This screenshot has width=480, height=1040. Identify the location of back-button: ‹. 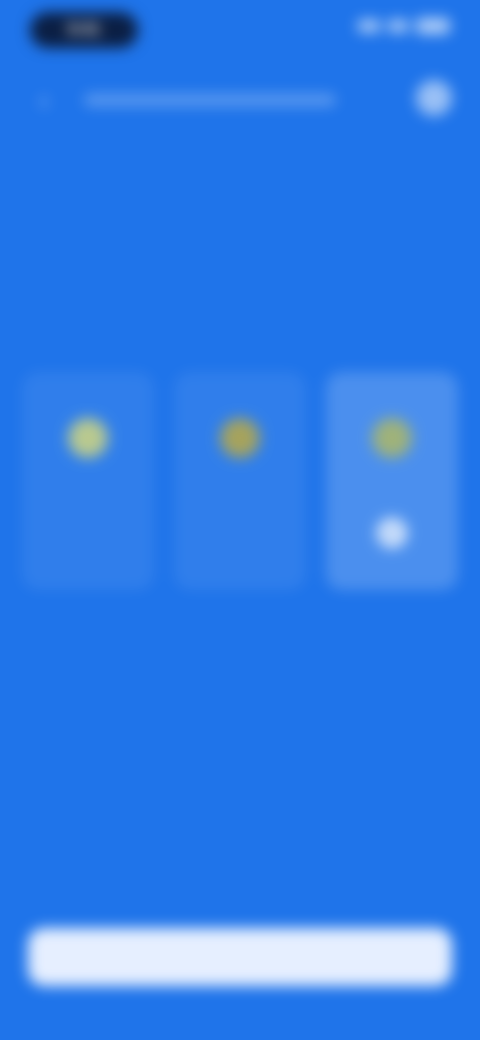
(44, 100).